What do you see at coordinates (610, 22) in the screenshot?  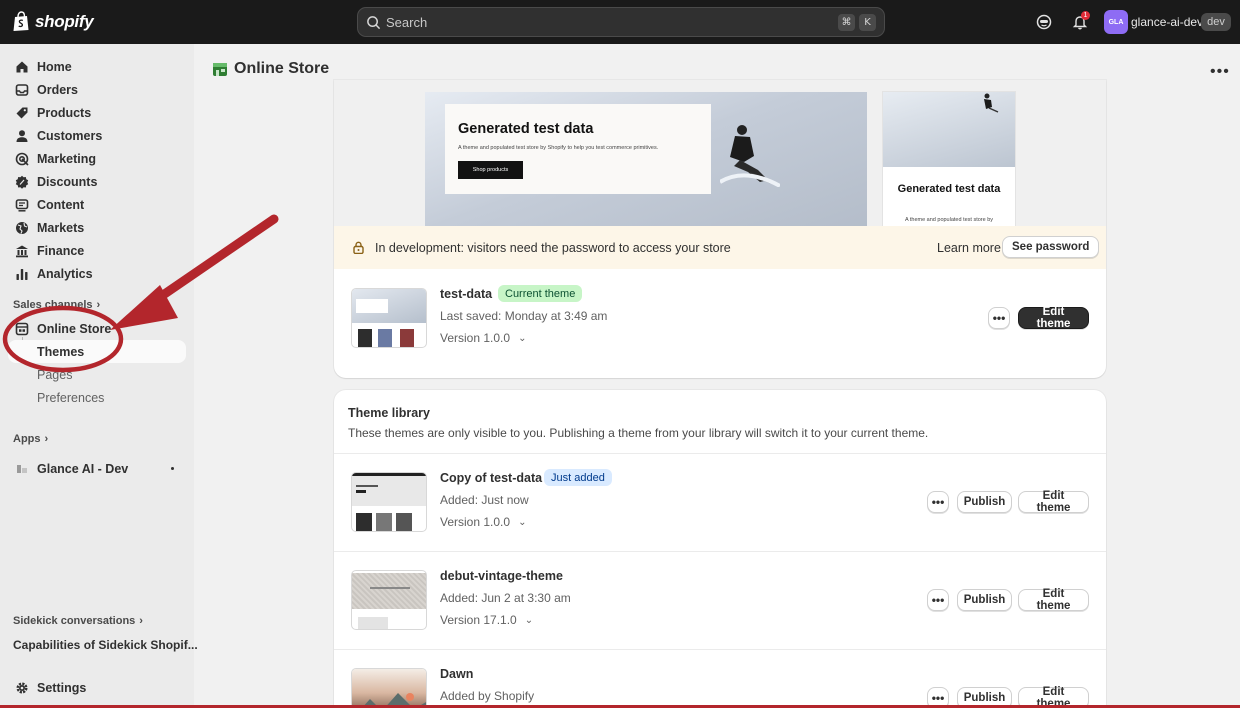 I see `search-input` at bounding box center [610, 22].